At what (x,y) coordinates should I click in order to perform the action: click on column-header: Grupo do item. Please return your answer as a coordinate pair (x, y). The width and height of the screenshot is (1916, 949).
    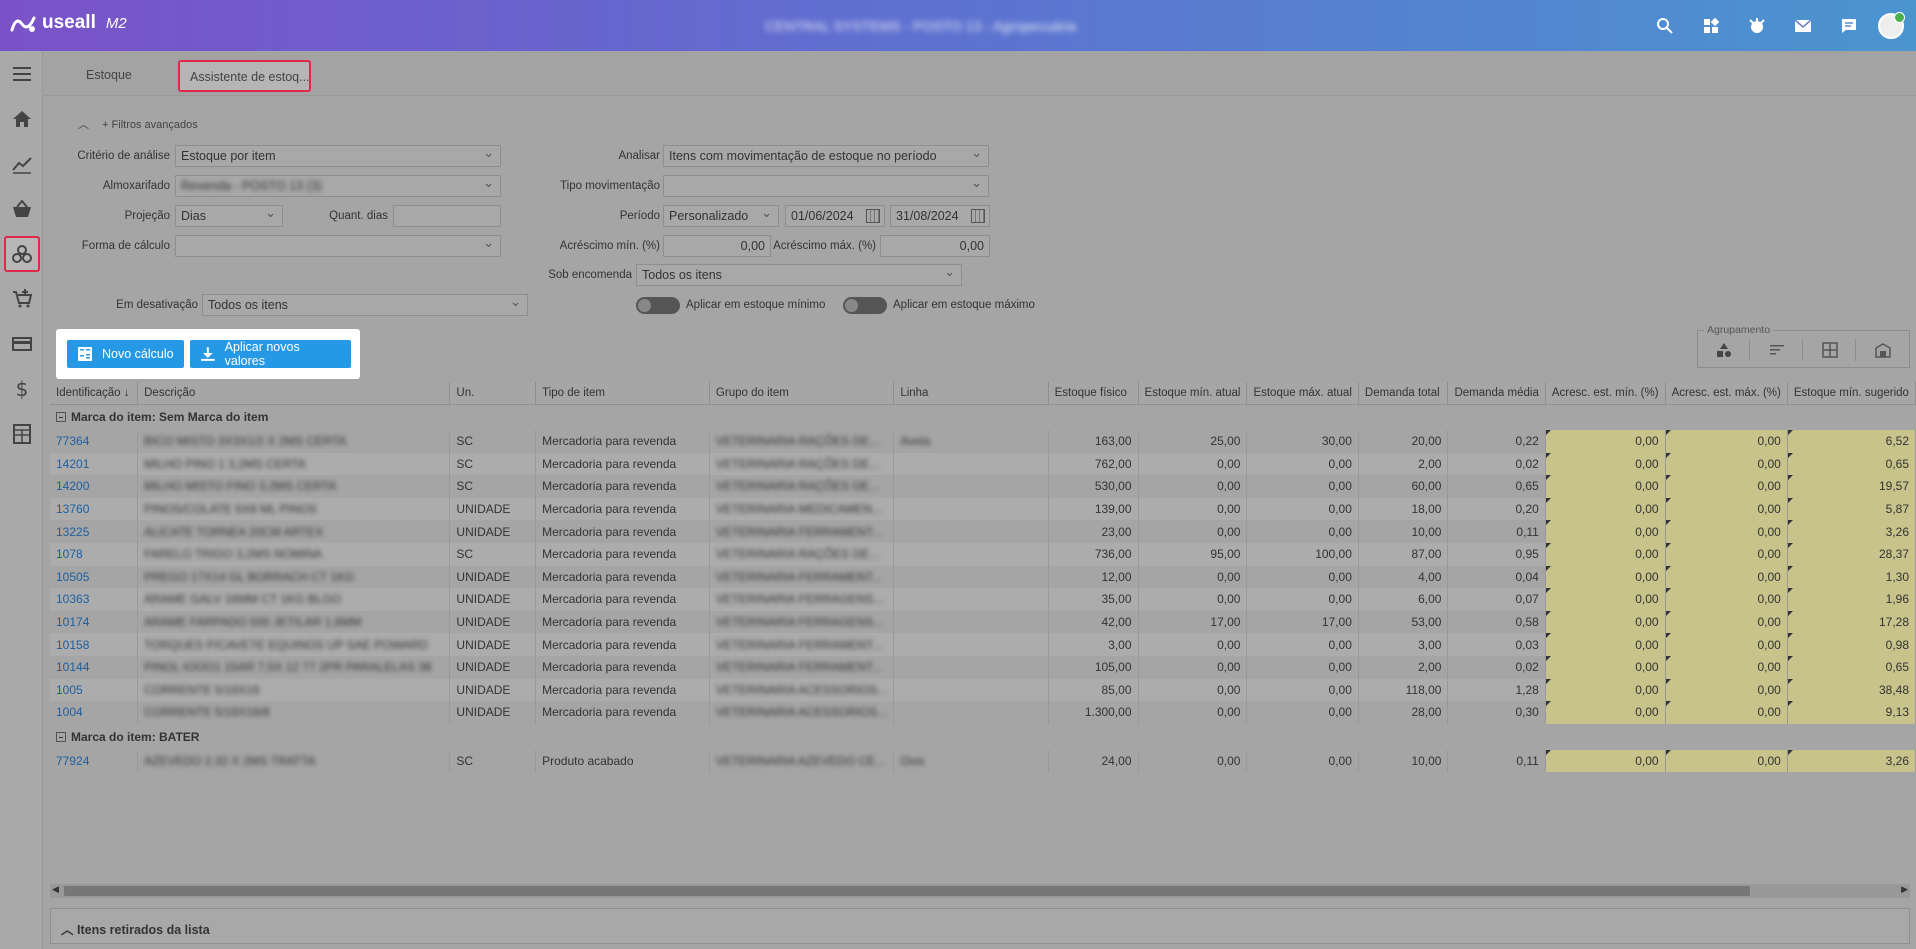
    Looking at the image, I should click on (802, 393).